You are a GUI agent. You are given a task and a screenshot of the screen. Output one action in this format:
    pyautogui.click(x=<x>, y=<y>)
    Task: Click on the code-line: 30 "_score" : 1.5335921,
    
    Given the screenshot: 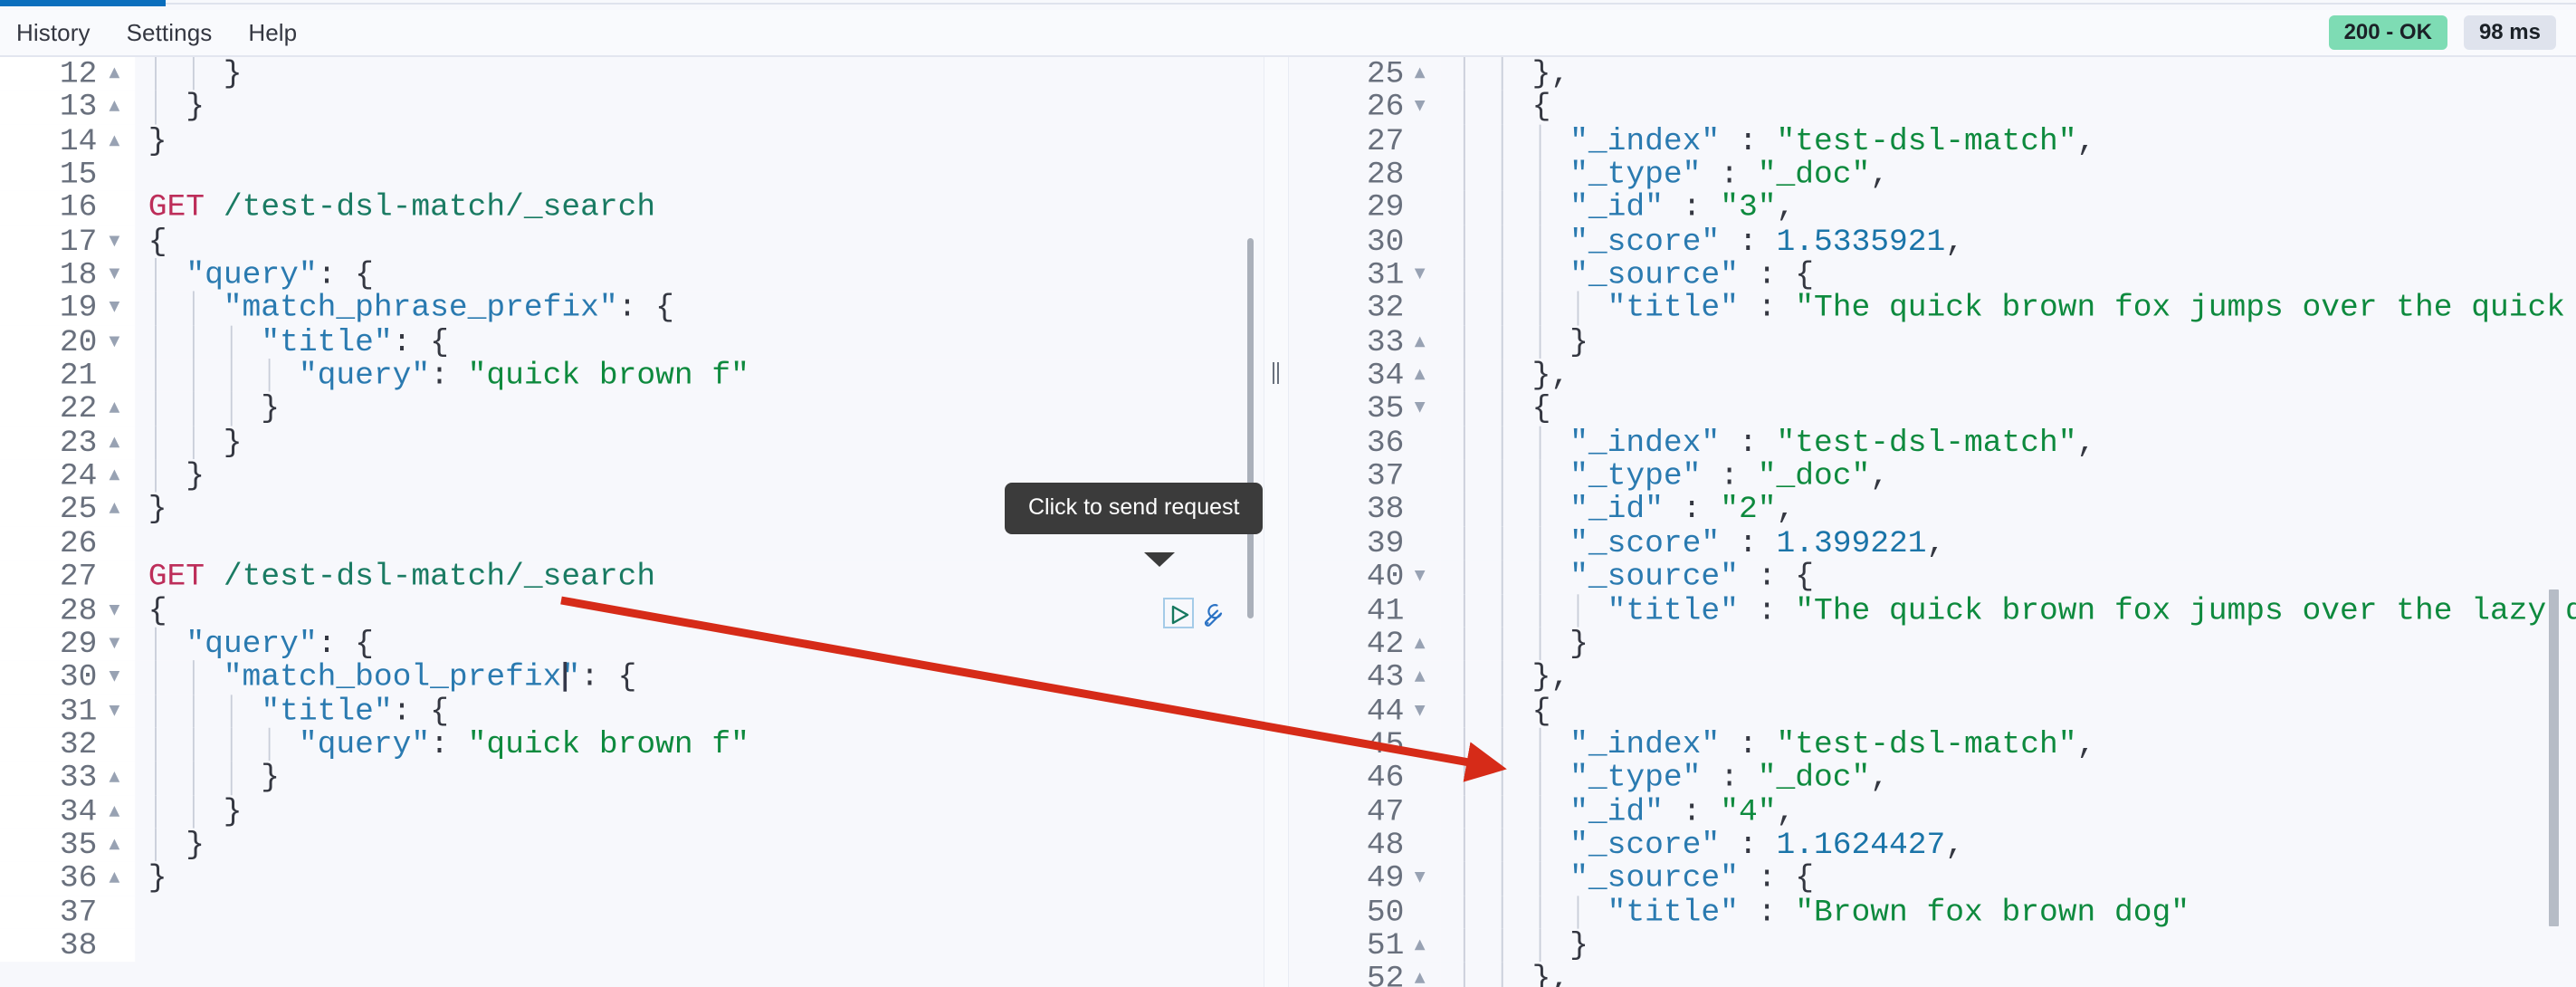 What is the action you would take?
    pyautogui.click(x=1933, y=241)
    